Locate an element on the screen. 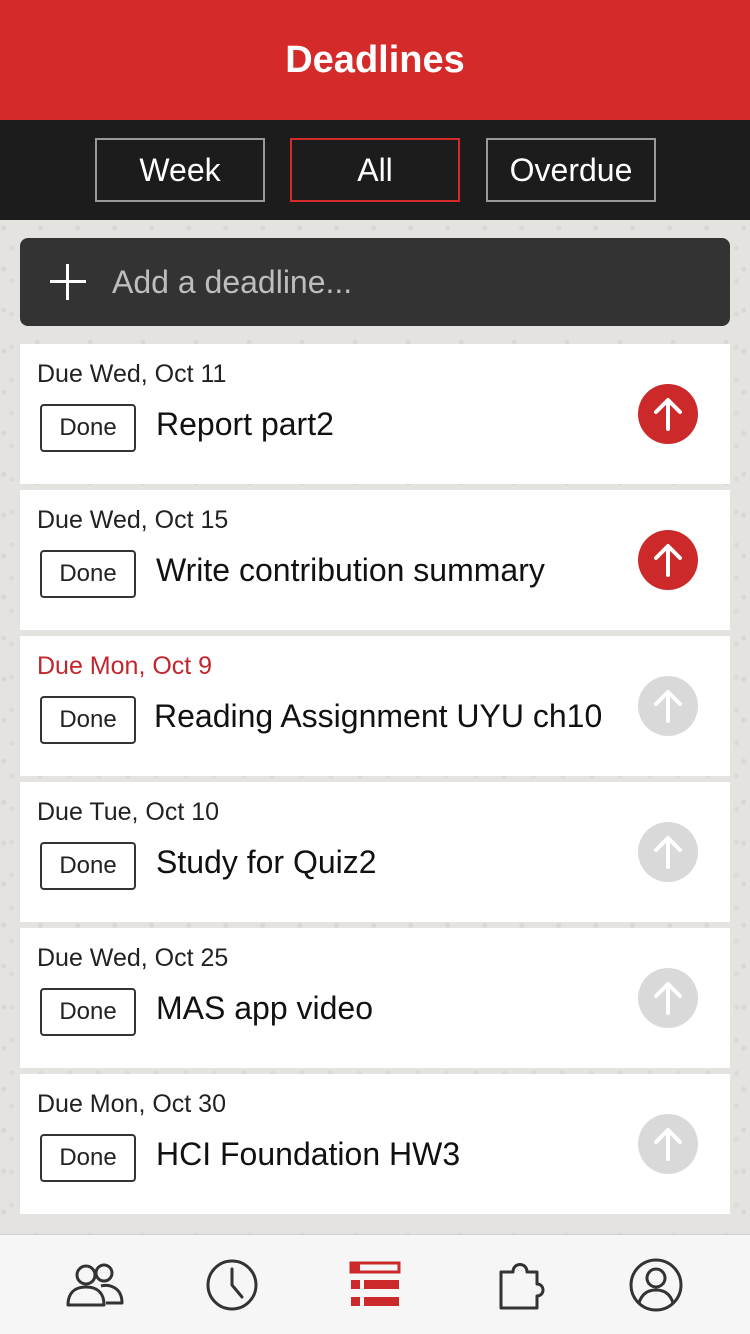  filter-overdue-button: Overdue is located at coordinates (571, 170).